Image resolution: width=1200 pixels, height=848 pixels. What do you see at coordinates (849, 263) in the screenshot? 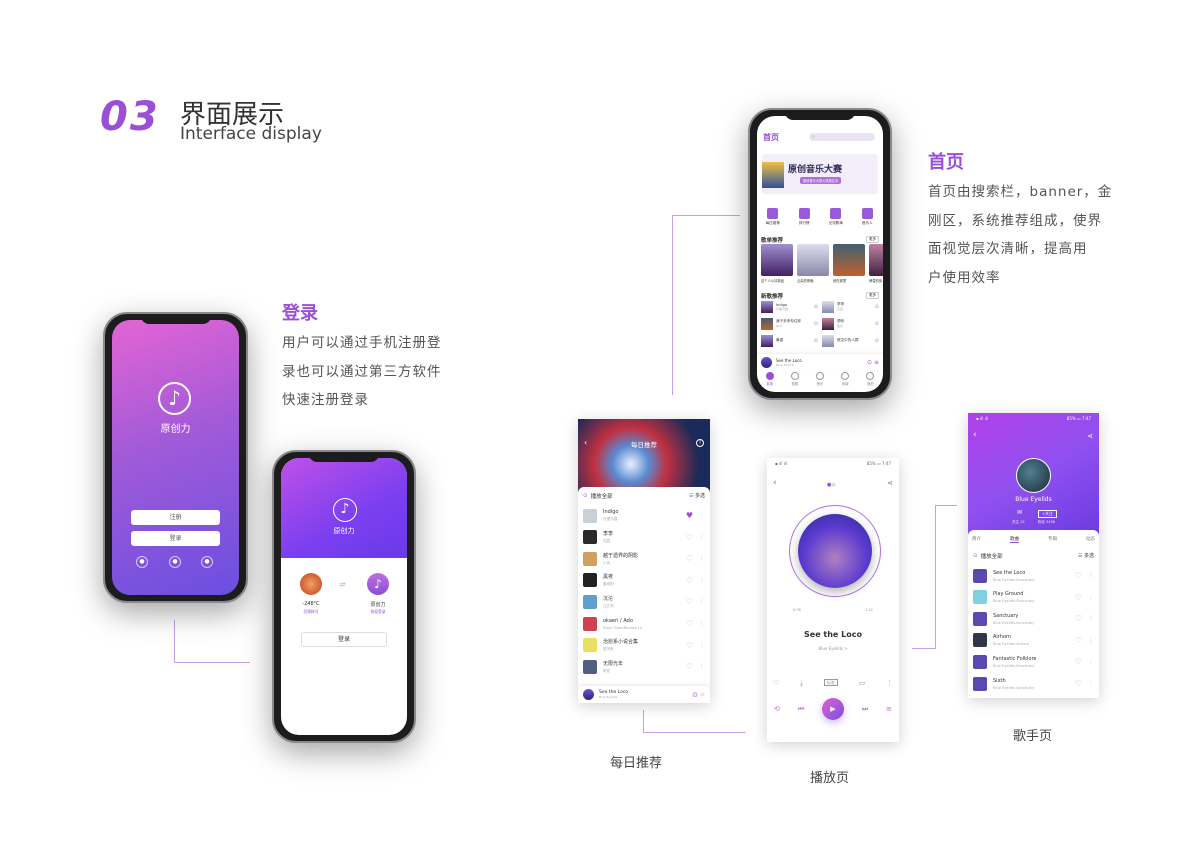
I see `playlist-card: 就在那里` at bounding box center [849, 263].